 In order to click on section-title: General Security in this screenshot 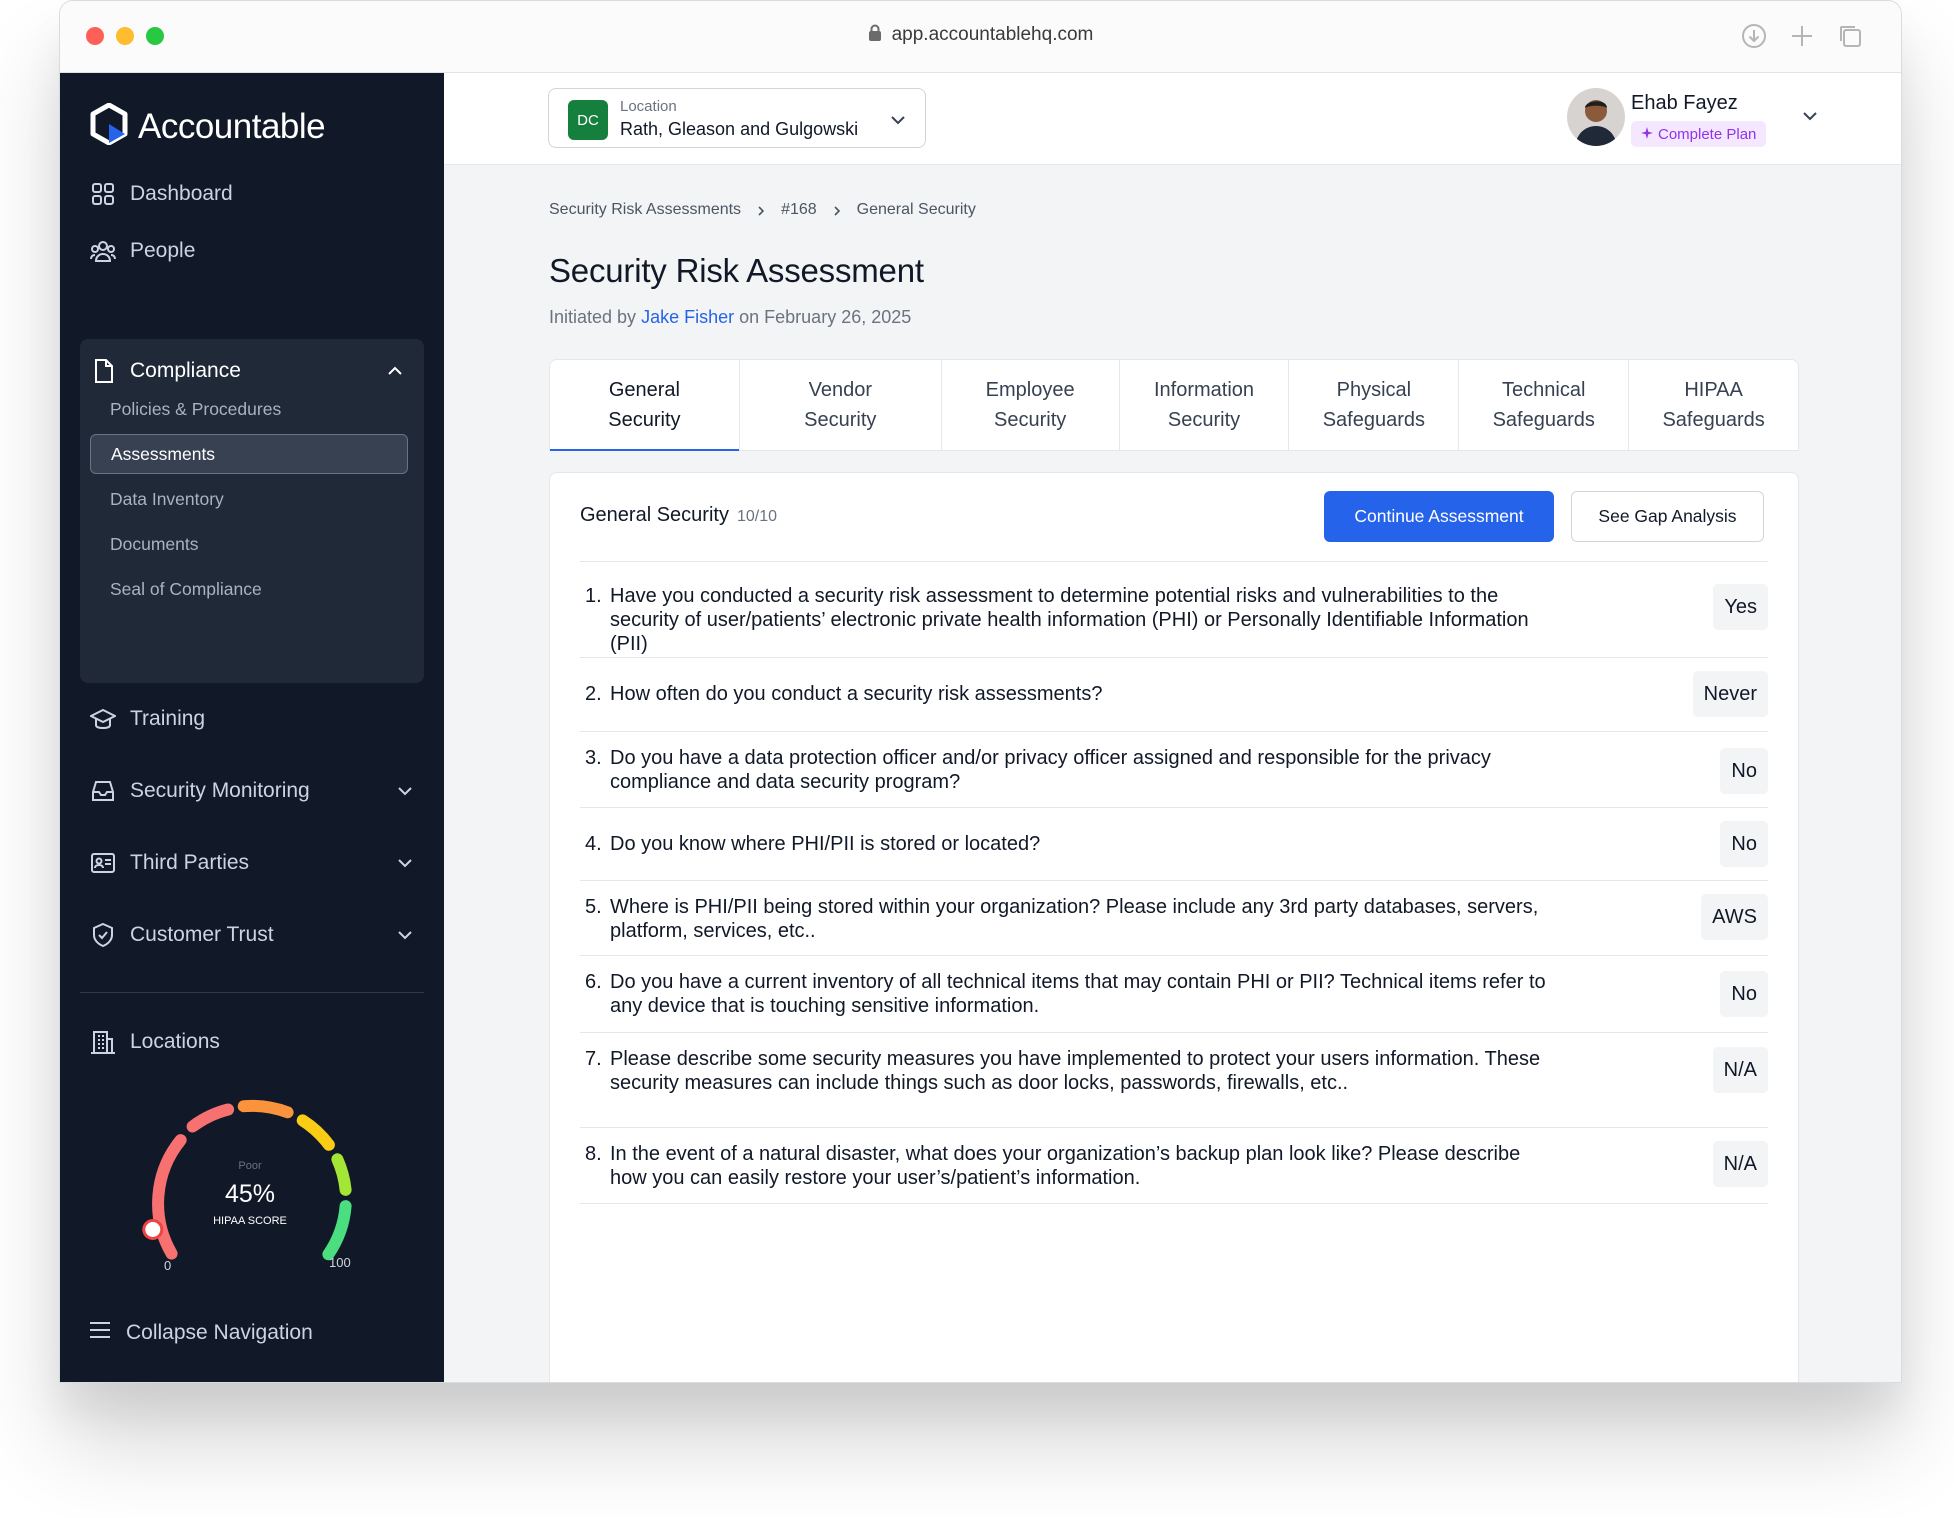, I will do `click(654, 515)`.